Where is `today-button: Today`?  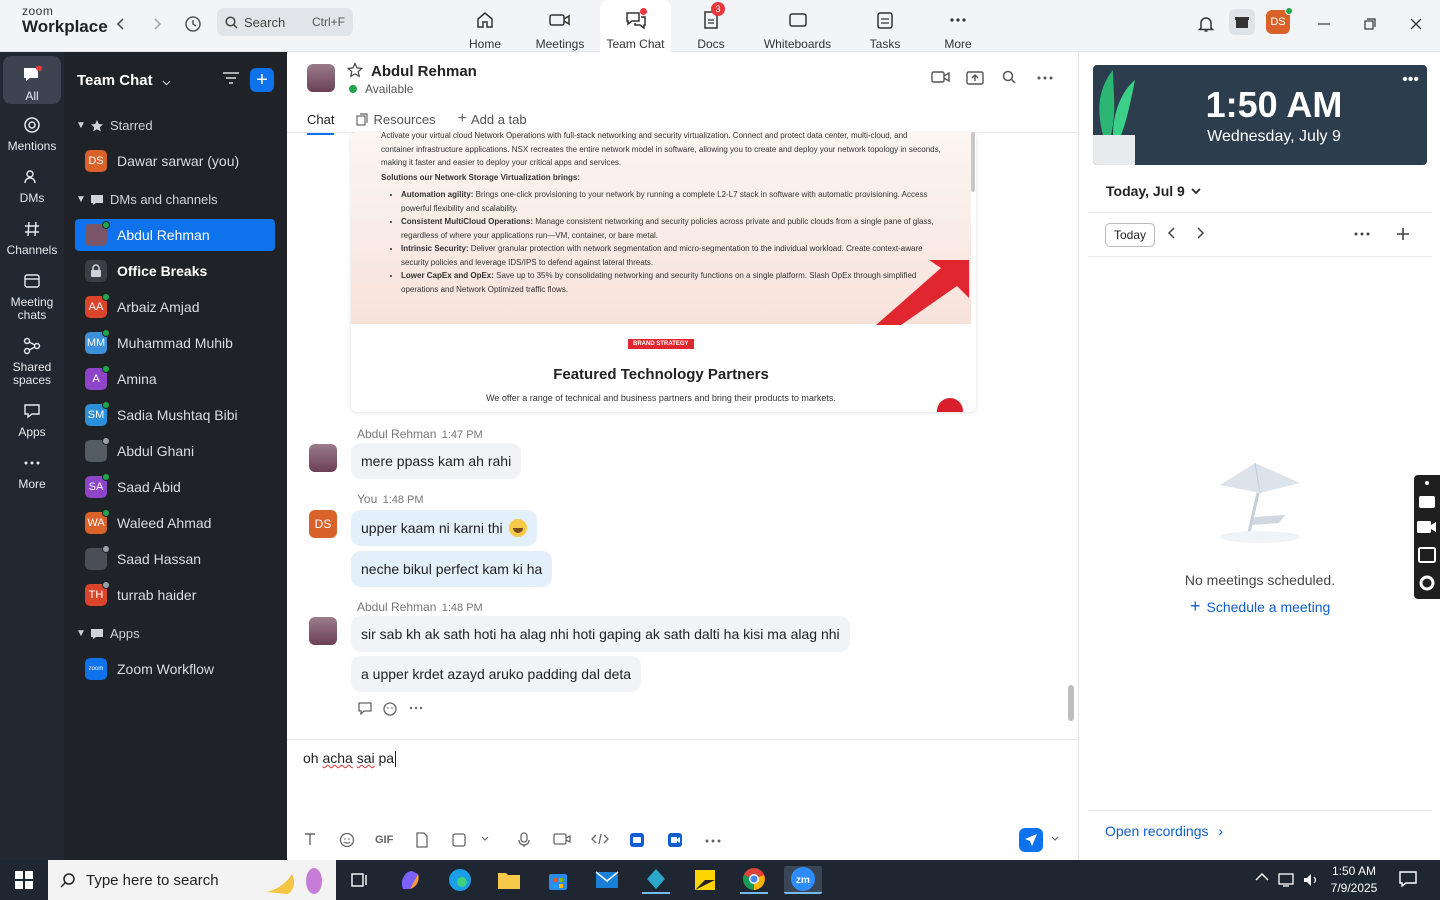
today-button: Today is located at coordinates (1130, 235).